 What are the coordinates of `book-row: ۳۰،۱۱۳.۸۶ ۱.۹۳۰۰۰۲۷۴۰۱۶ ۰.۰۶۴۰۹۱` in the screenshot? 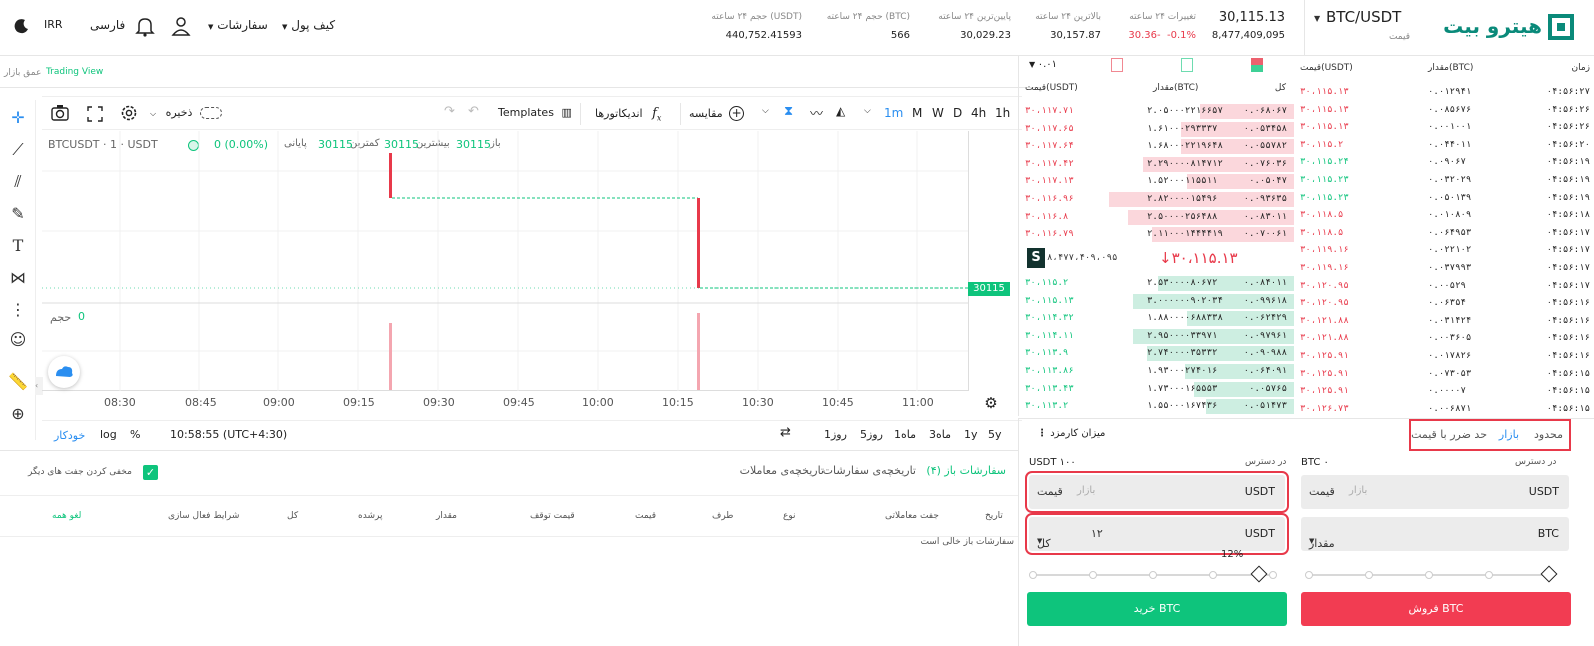 It's located at (1156, 371).